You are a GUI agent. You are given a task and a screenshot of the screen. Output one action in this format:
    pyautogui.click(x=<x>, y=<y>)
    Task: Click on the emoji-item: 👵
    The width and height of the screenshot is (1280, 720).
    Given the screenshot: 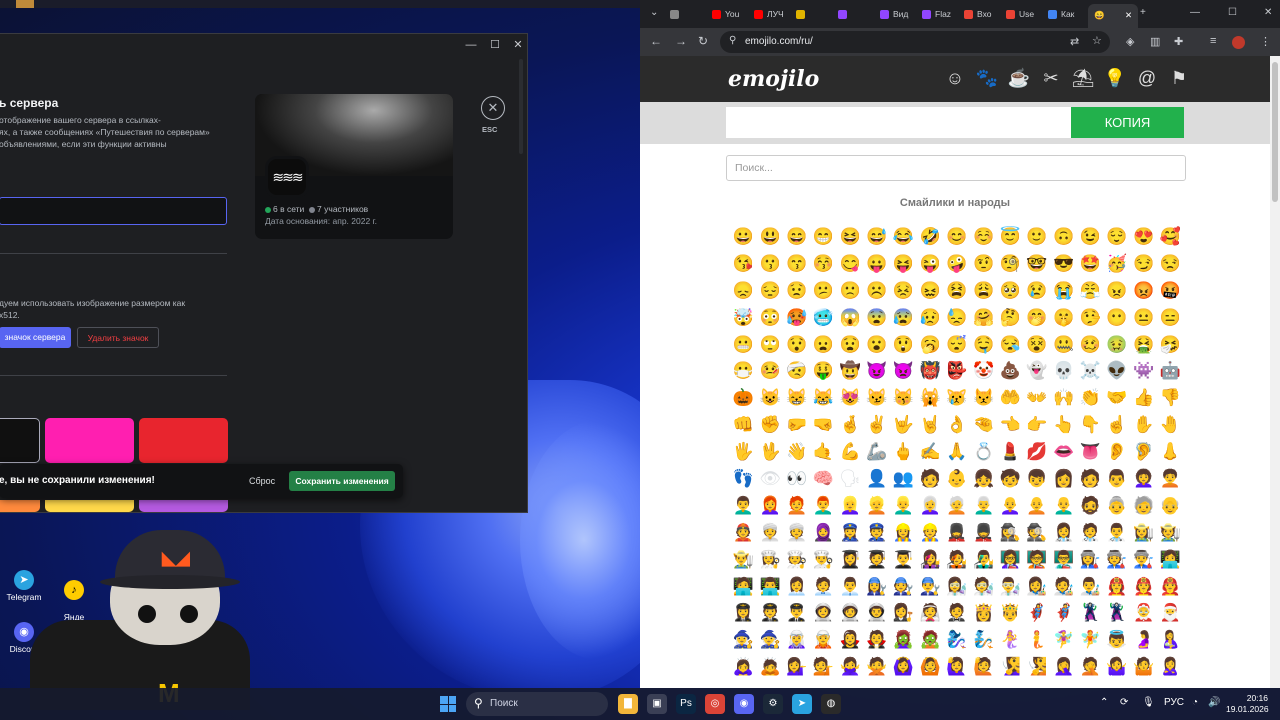 What is the action you would take?
    pyautogui.click(x=1117, y=505)
    